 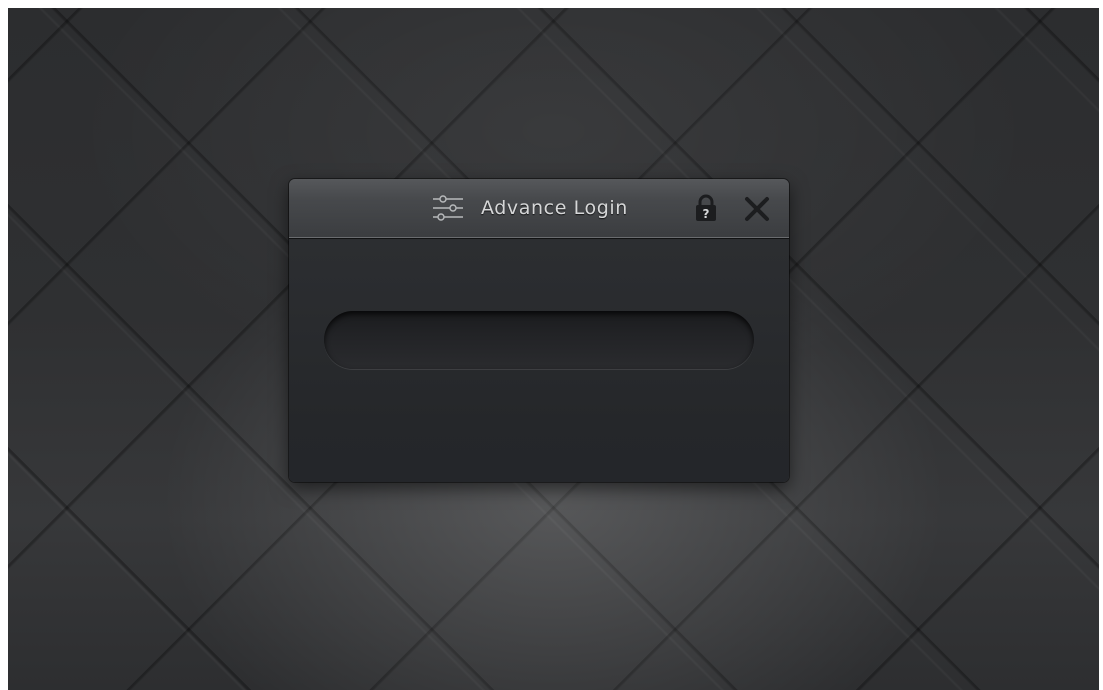 I want to click on dialog-title: Advance Login, so click(x=554, y=208).